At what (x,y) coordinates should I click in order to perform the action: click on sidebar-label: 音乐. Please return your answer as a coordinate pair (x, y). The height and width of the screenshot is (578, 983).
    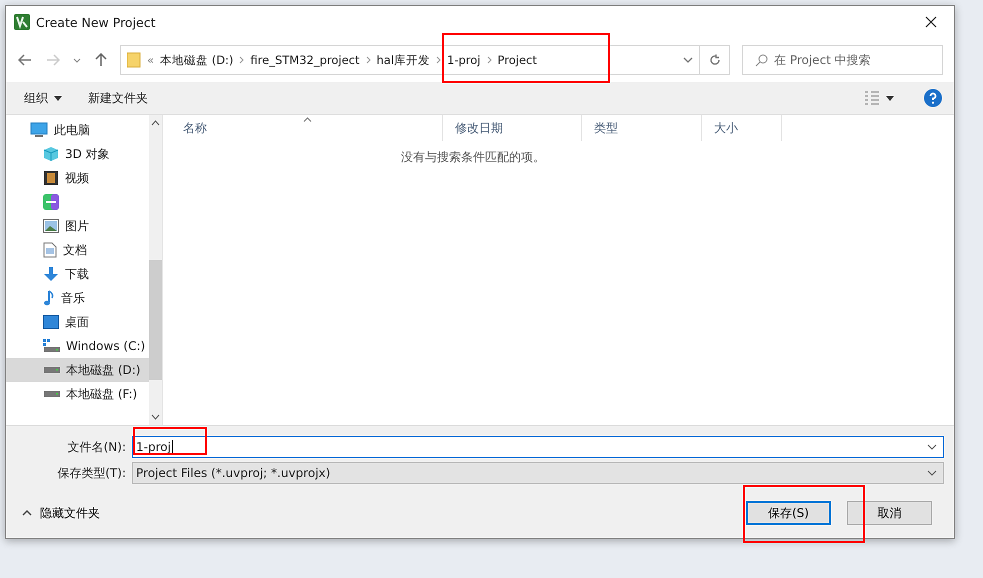
    Looking at the image, I should click on (73, 298).